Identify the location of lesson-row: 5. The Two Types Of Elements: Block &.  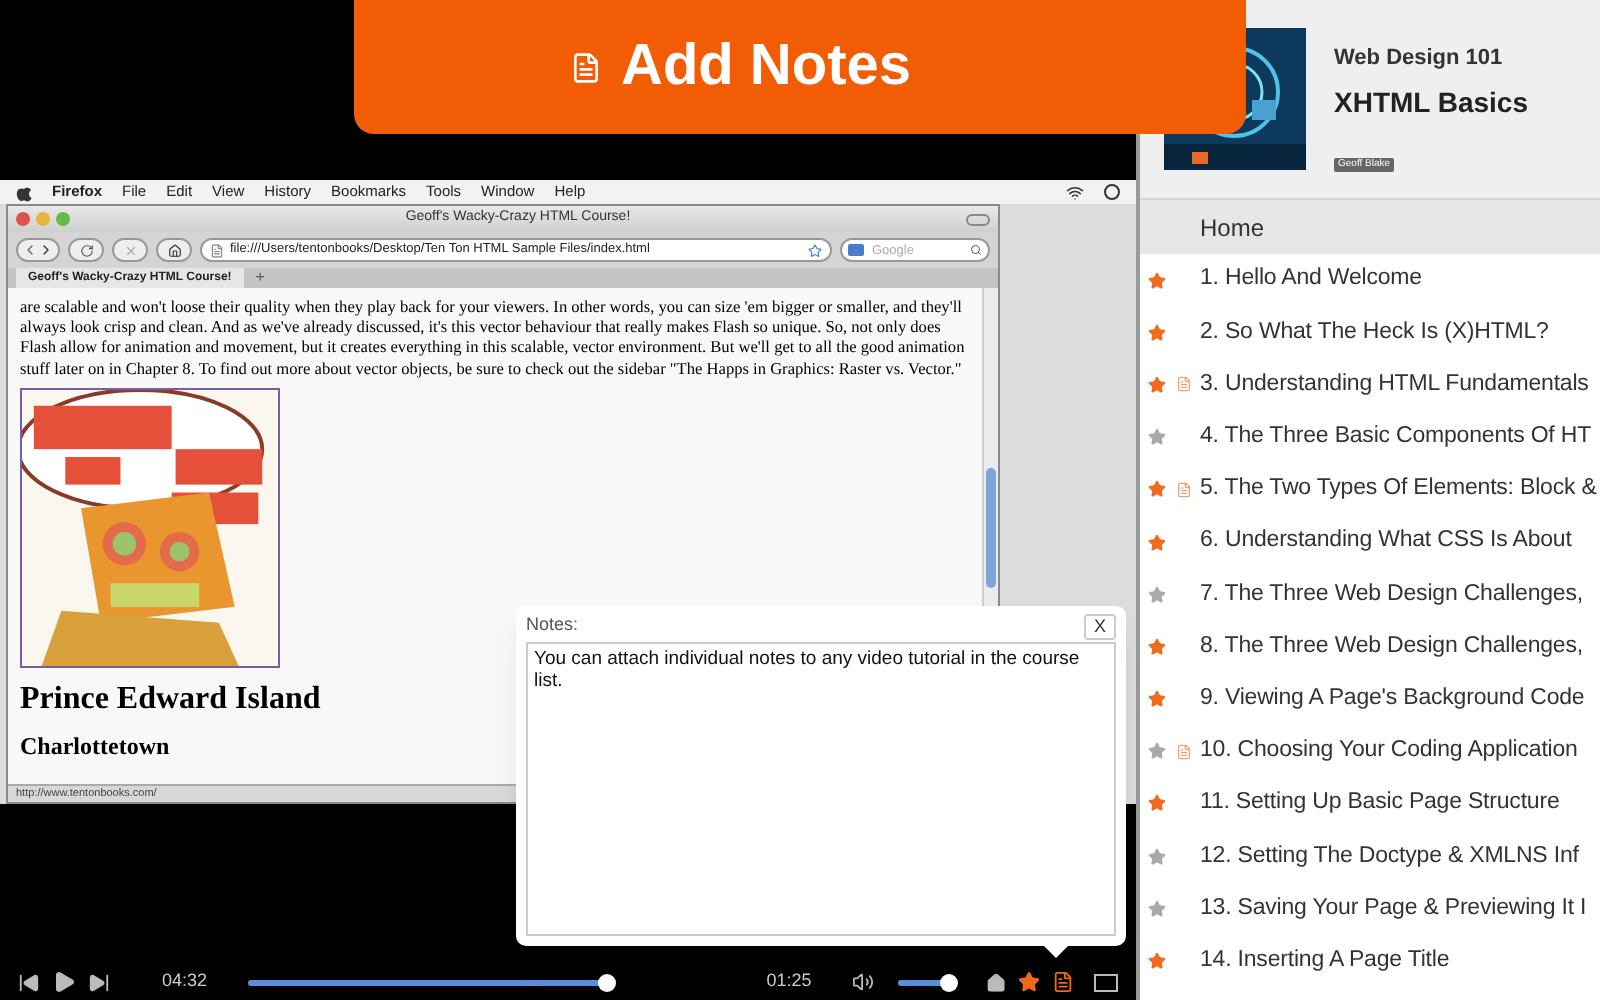
(1370, 489).